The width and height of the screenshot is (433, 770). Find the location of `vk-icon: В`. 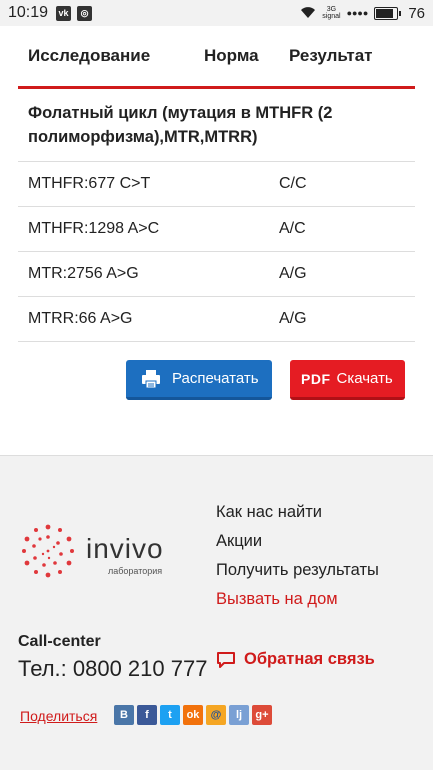

vk-icon: В is located at coordinates (124, 715).